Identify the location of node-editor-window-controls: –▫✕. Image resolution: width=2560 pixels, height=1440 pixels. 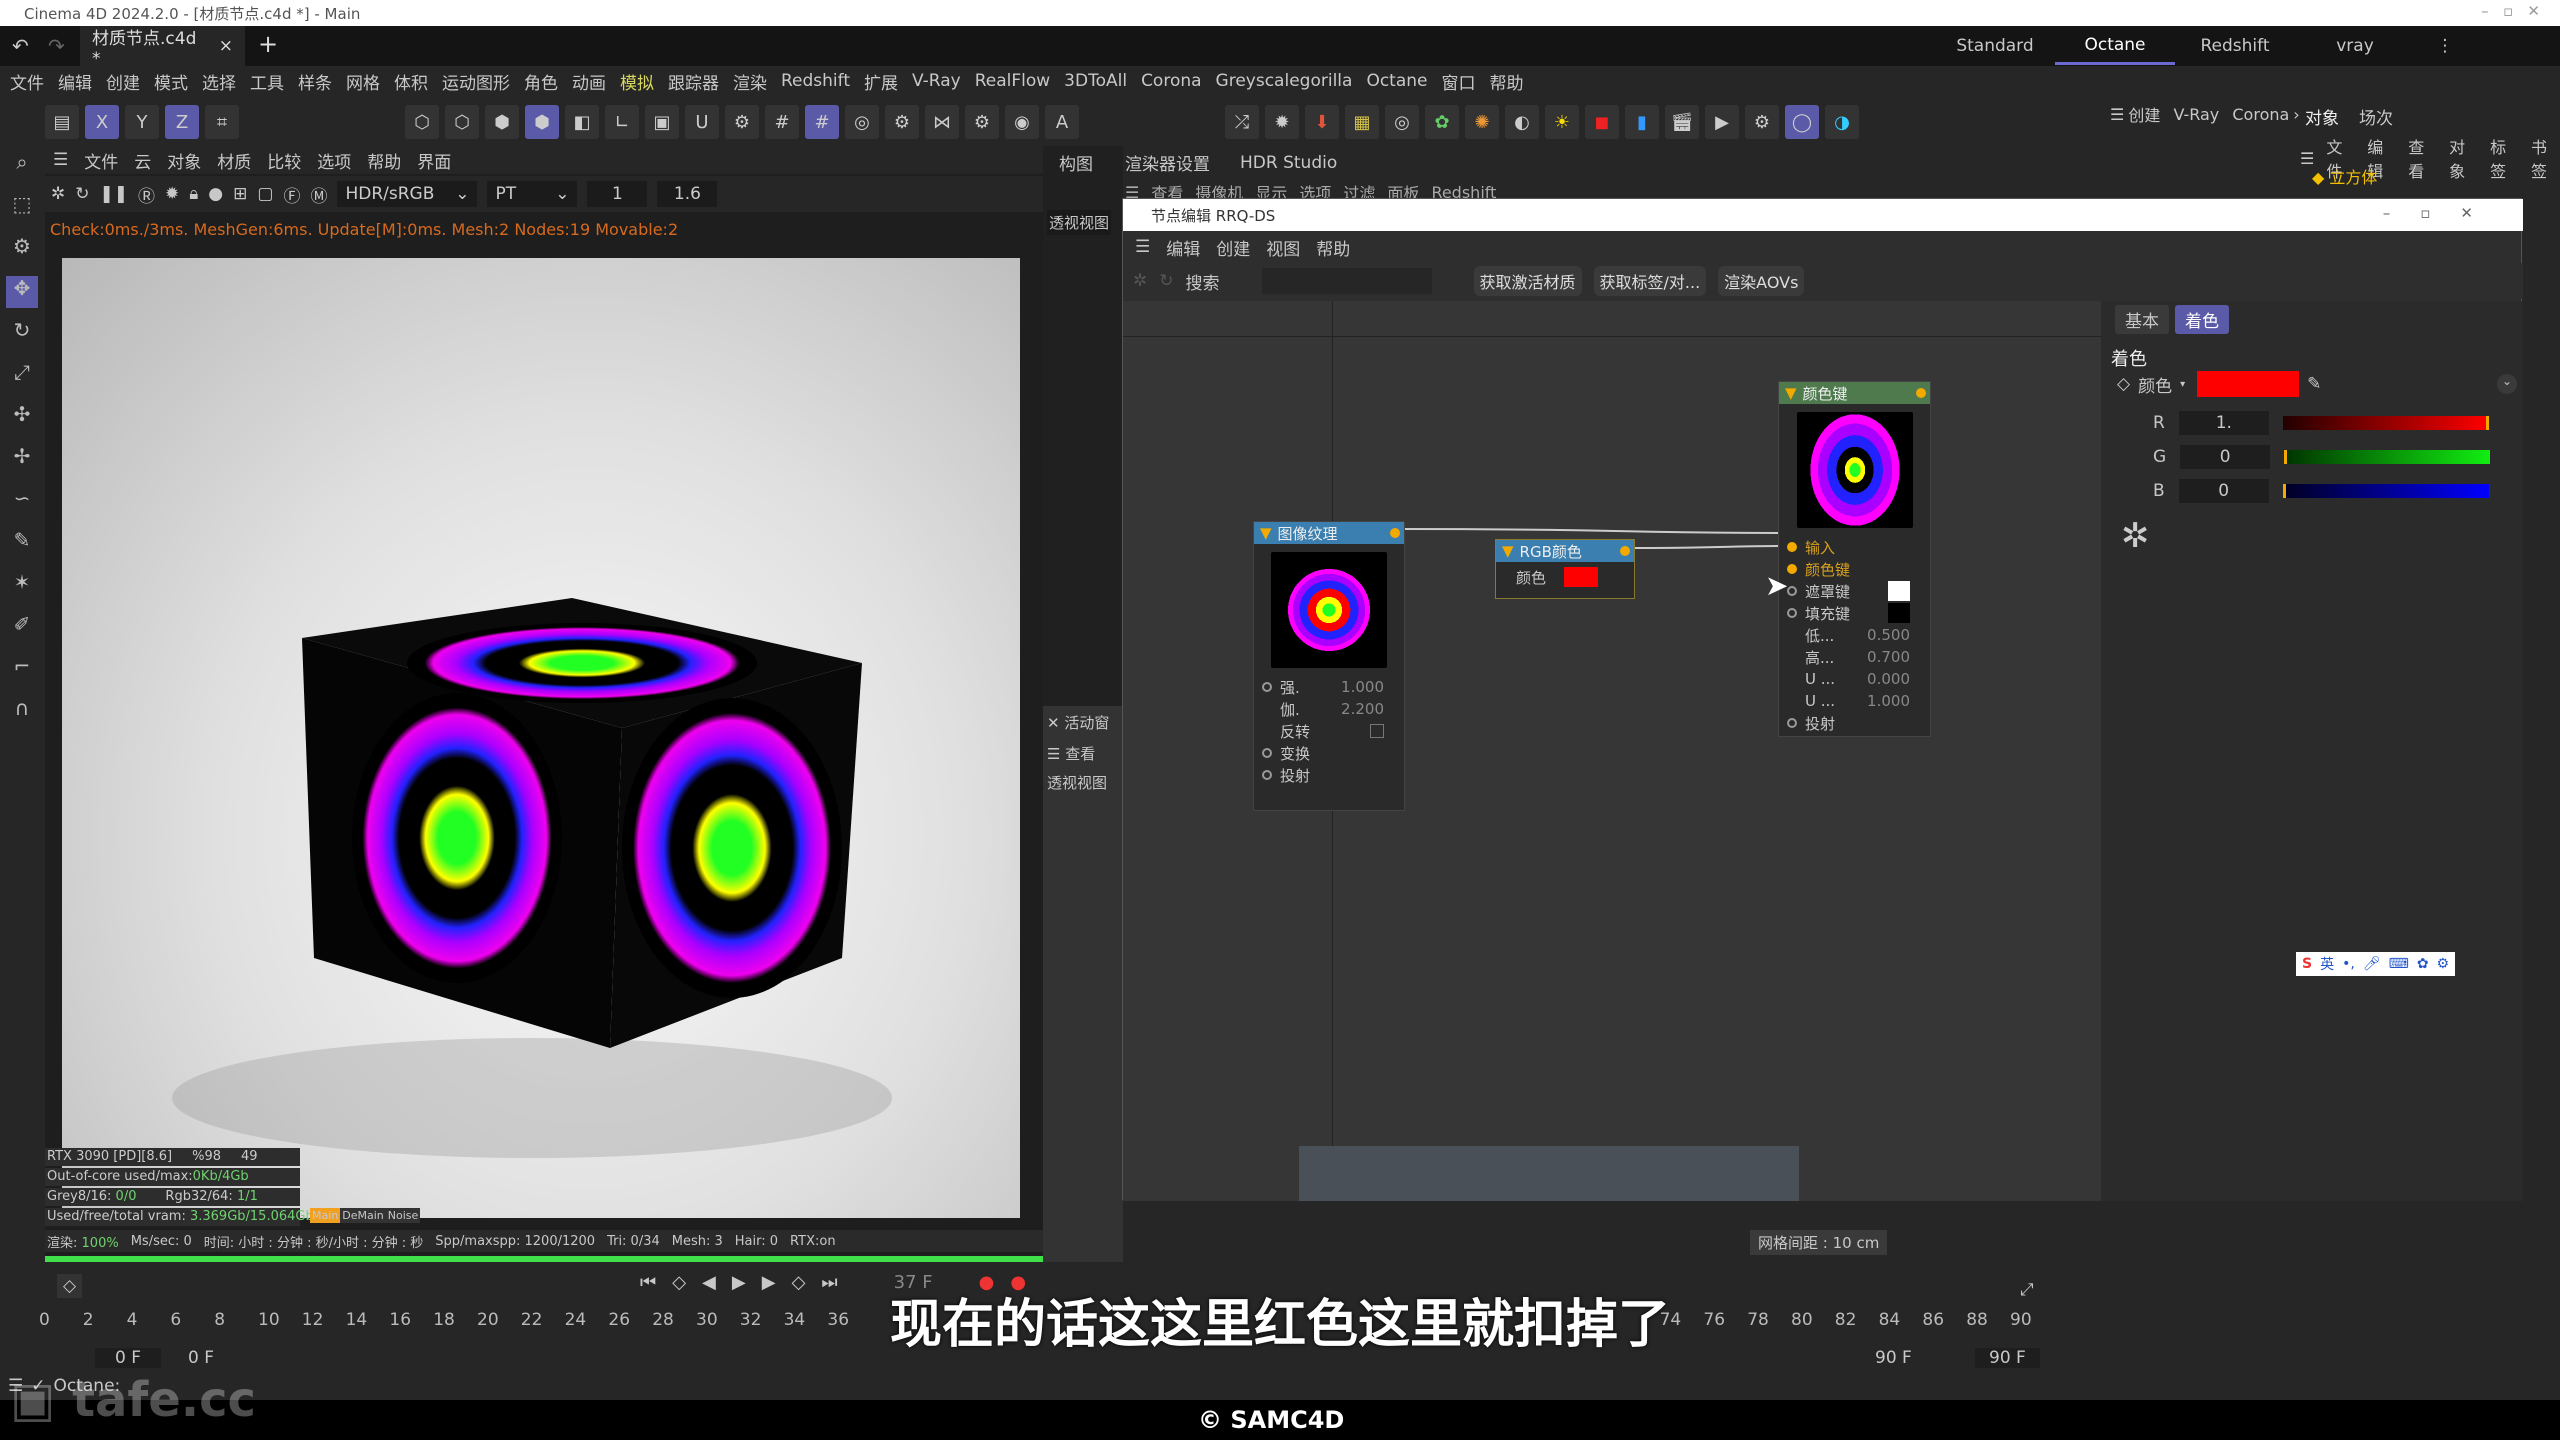
(2443, 213).